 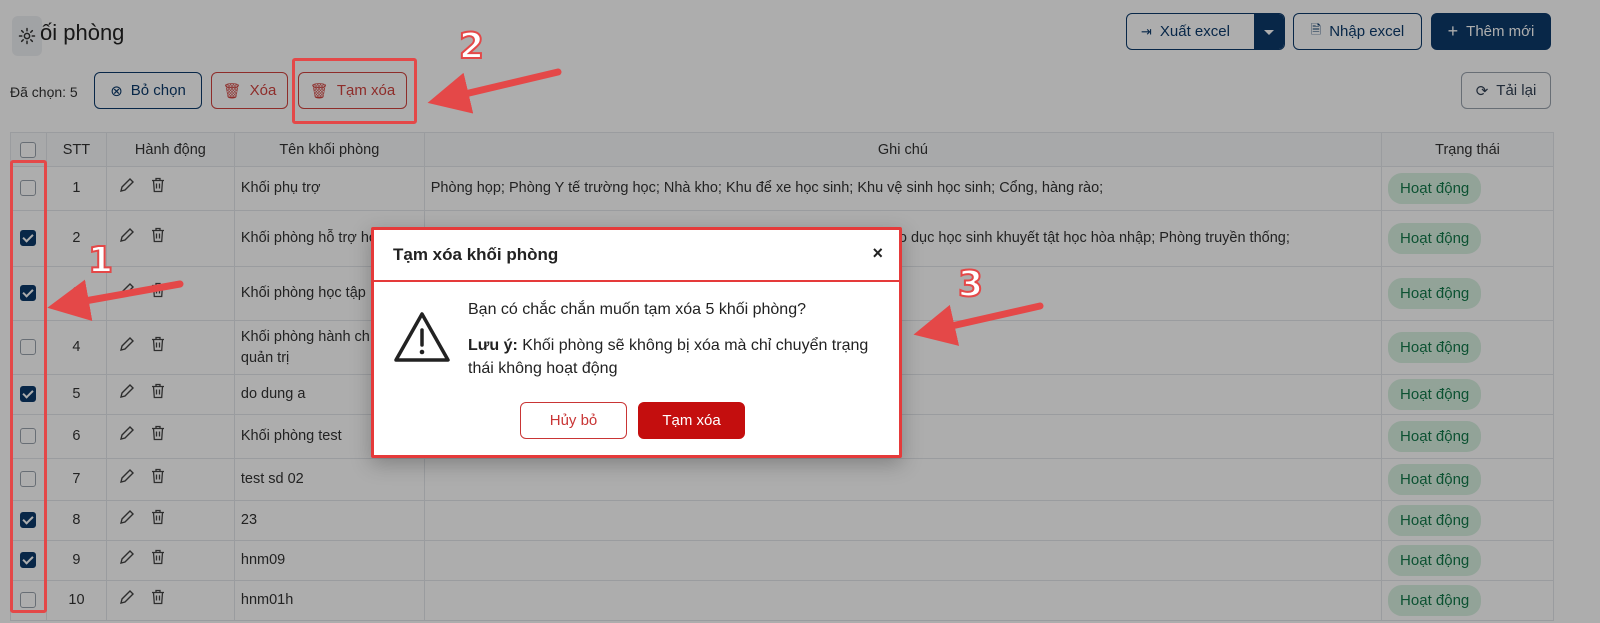 I want to click on annotation-number-2: 2, so click(x=471, y=46).